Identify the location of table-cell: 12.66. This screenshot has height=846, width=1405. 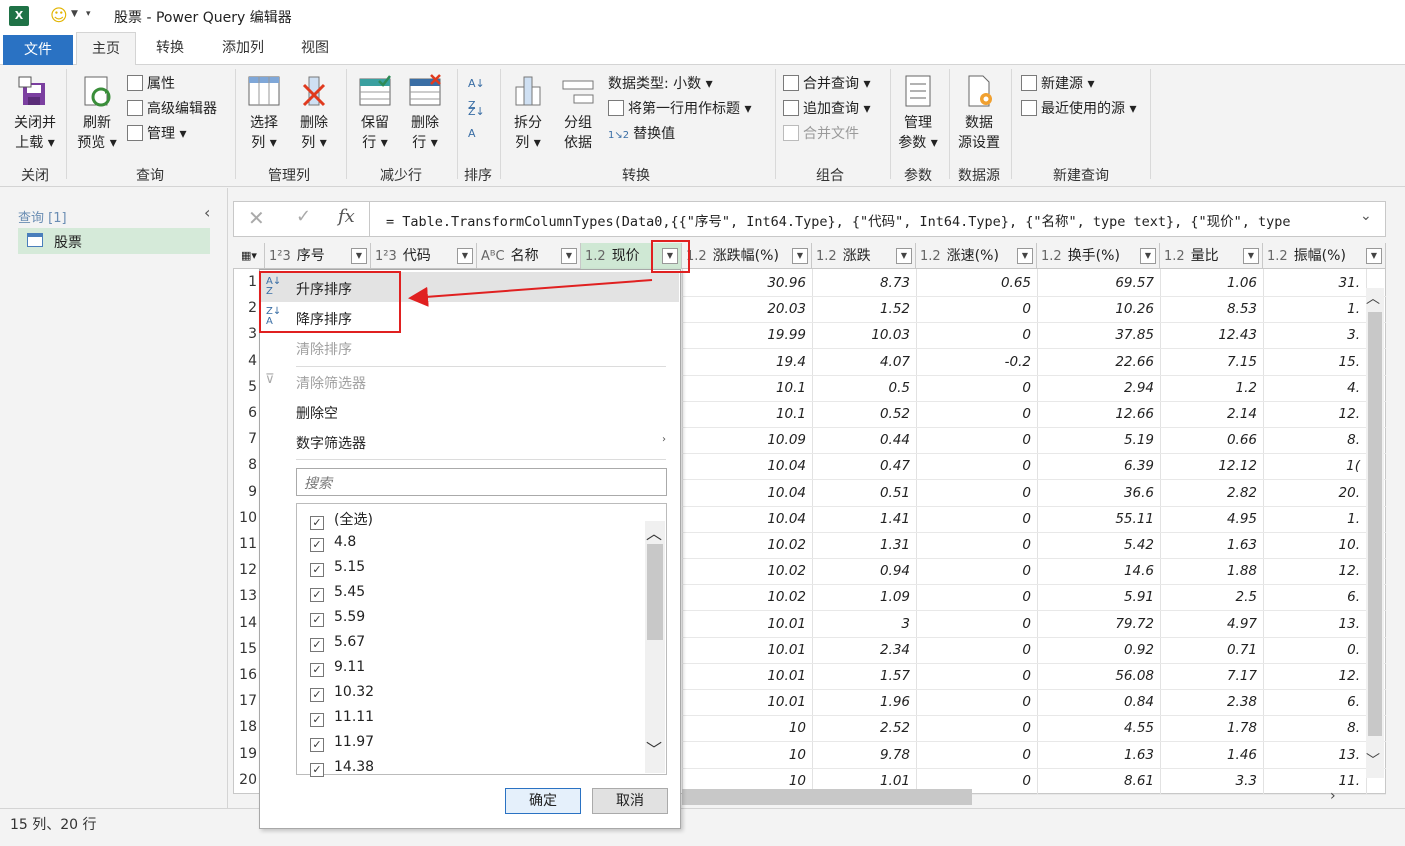
(1098, 414).